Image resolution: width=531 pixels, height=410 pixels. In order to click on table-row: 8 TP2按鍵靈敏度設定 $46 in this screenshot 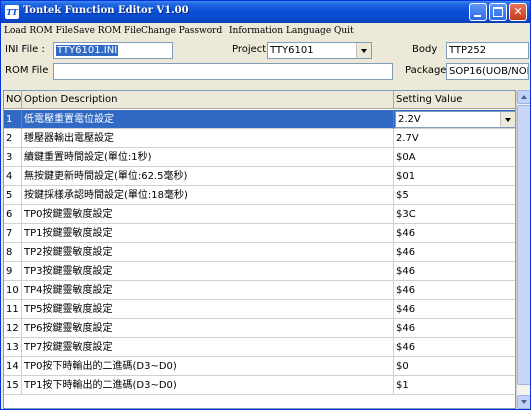, I will do `click(259, 252)`.